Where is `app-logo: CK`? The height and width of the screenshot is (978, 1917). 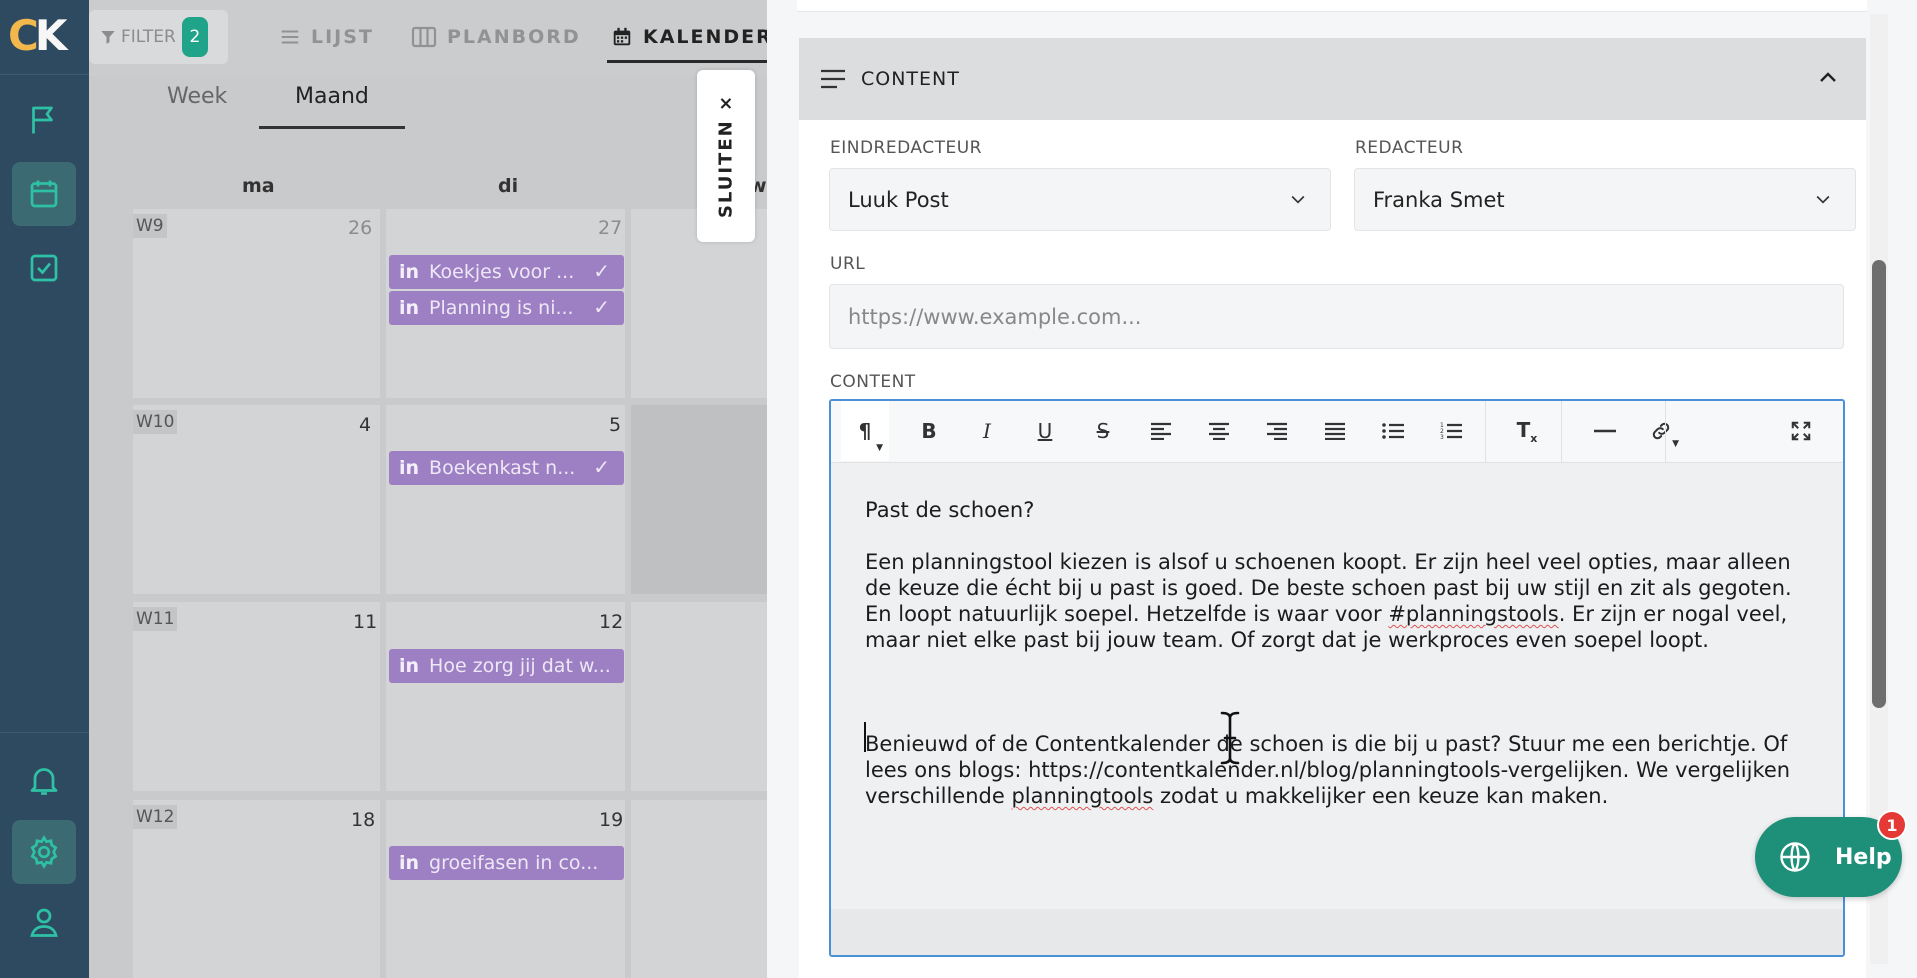 app-logo: CK is located at coordinates (44, 36).